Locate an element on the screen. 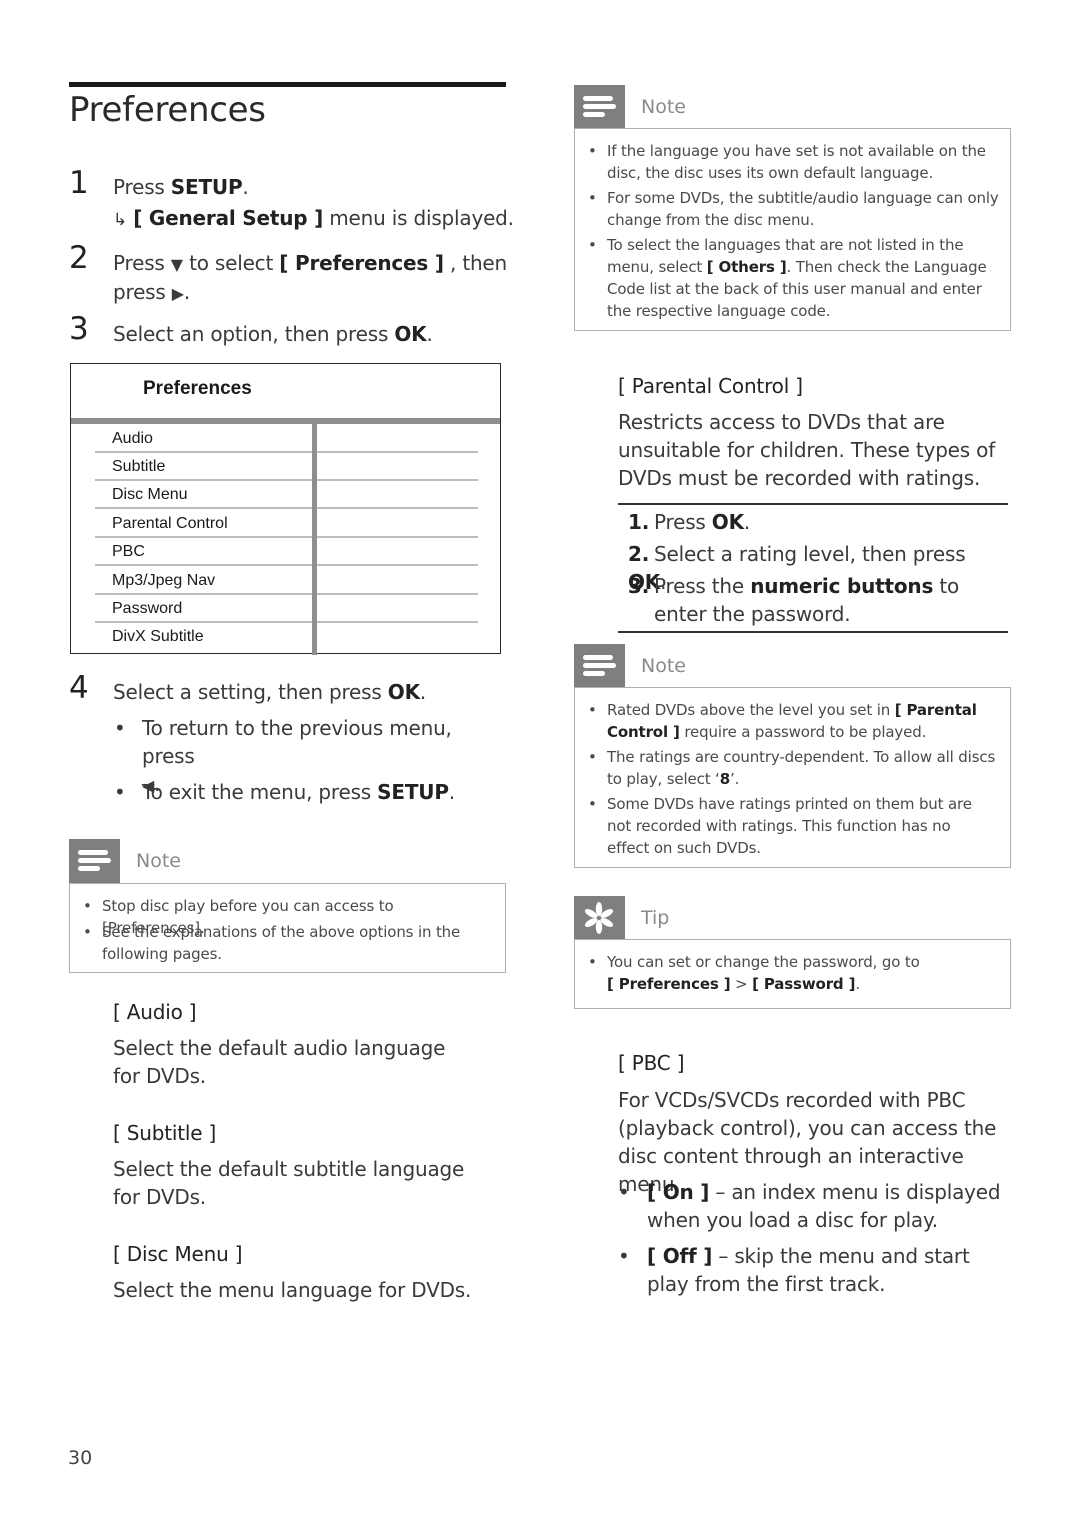 This screenshot has height=1527, width=1080. step-1-result-post: menu is displayed. is located at coordinates (418, 218).